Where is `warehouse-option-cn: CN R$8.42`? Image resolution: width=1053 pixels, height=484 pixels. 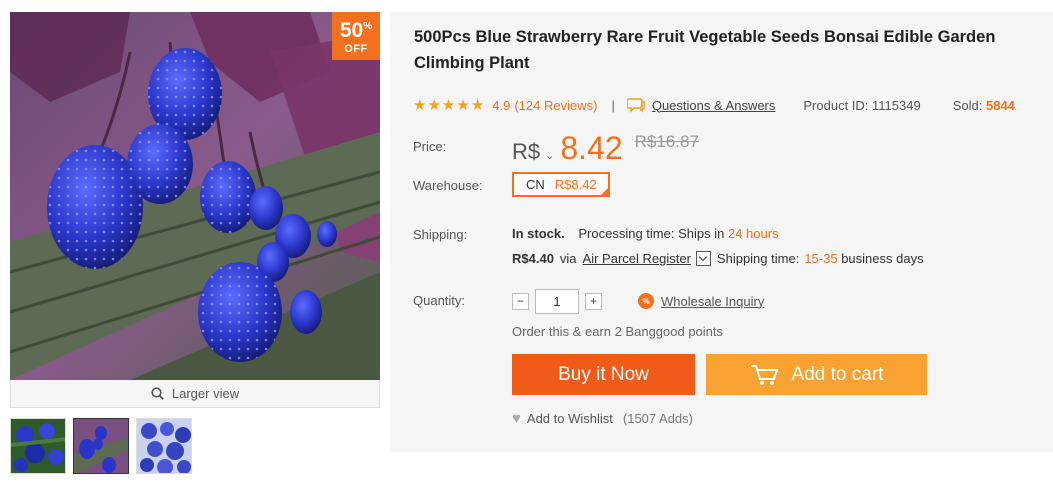 warehouse-option-cn: CN R$8.42 is located at coordinates (561, 184).